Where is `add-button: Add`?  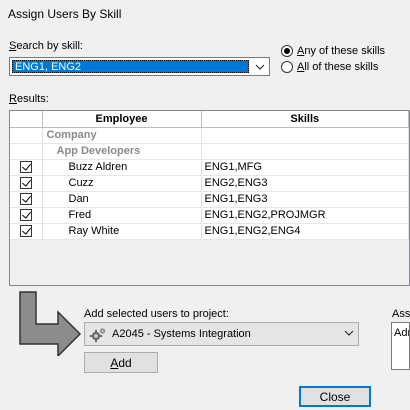 add-button: Add is located at coordinates (121, 362).